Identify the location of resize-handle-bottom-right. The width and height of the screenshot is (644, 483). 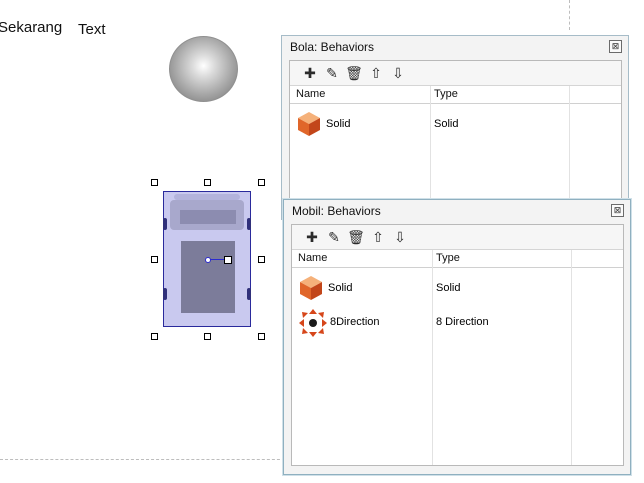
(261, 336).